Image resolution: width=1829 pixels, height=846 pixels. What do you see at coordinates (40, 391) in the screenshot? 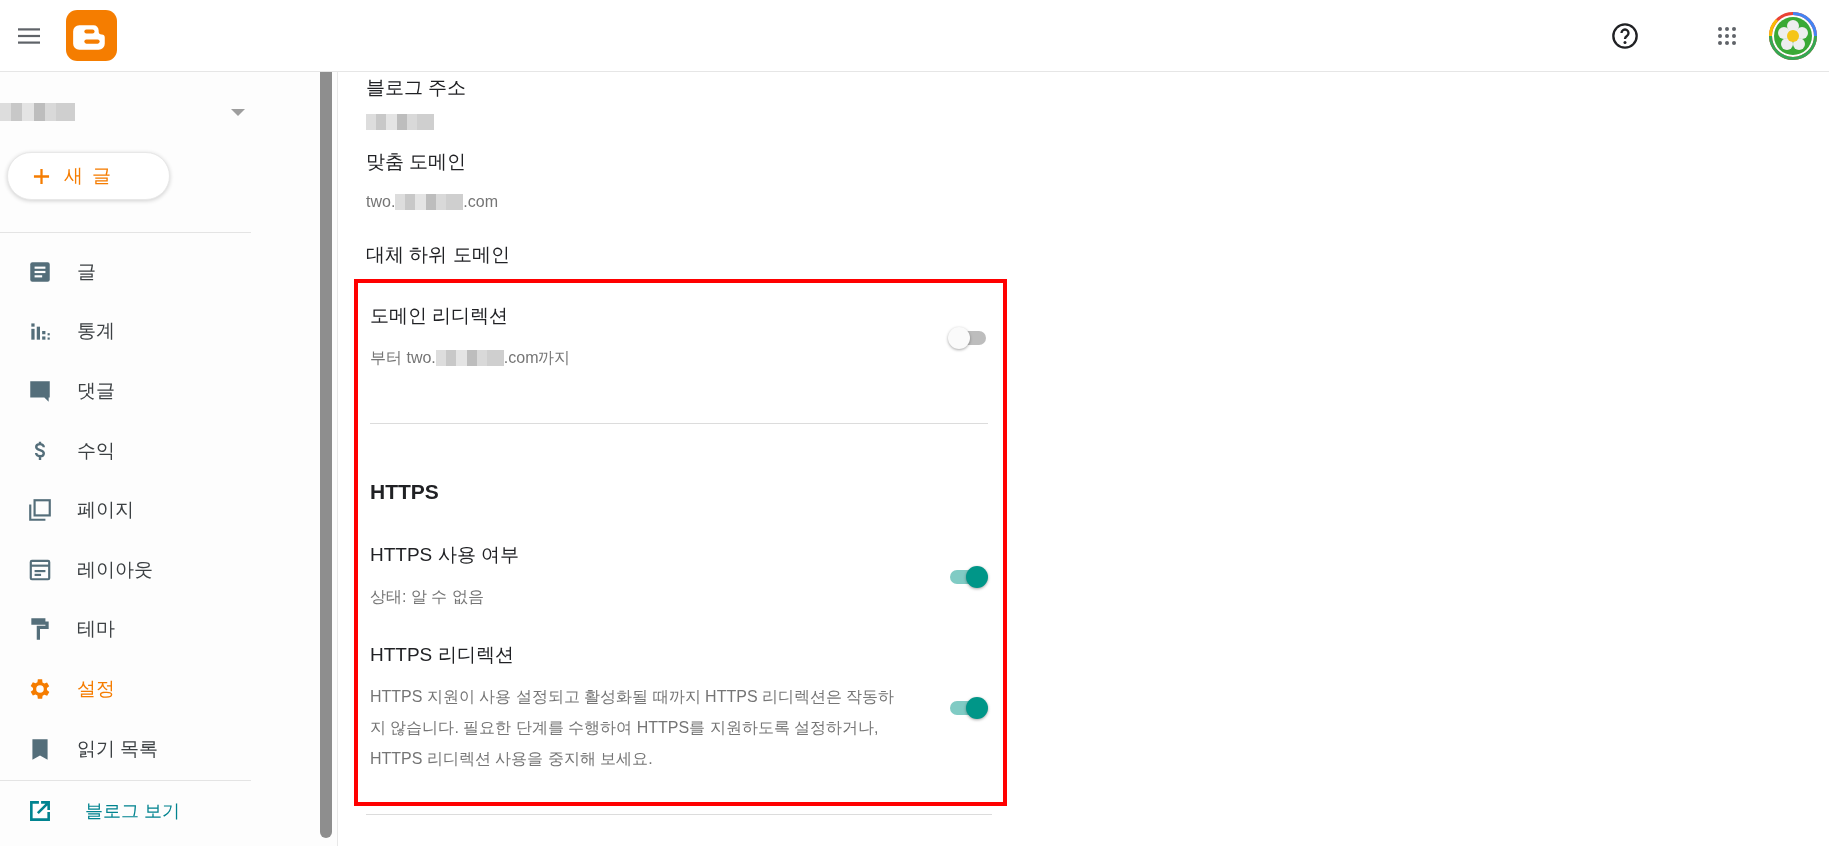
I see `speech-bubble-icon` at bounding box center [40, 391].